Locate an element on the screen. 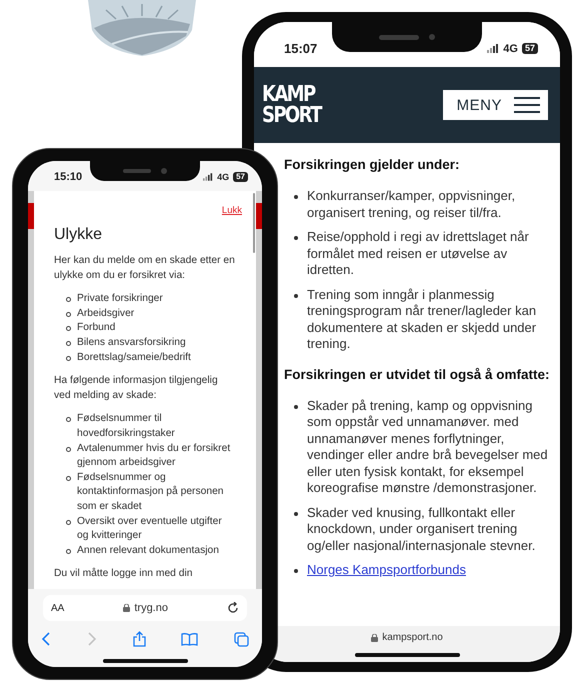  list-item-text: Bilens ansvarsforsikring is located at coordinates (131, 343).